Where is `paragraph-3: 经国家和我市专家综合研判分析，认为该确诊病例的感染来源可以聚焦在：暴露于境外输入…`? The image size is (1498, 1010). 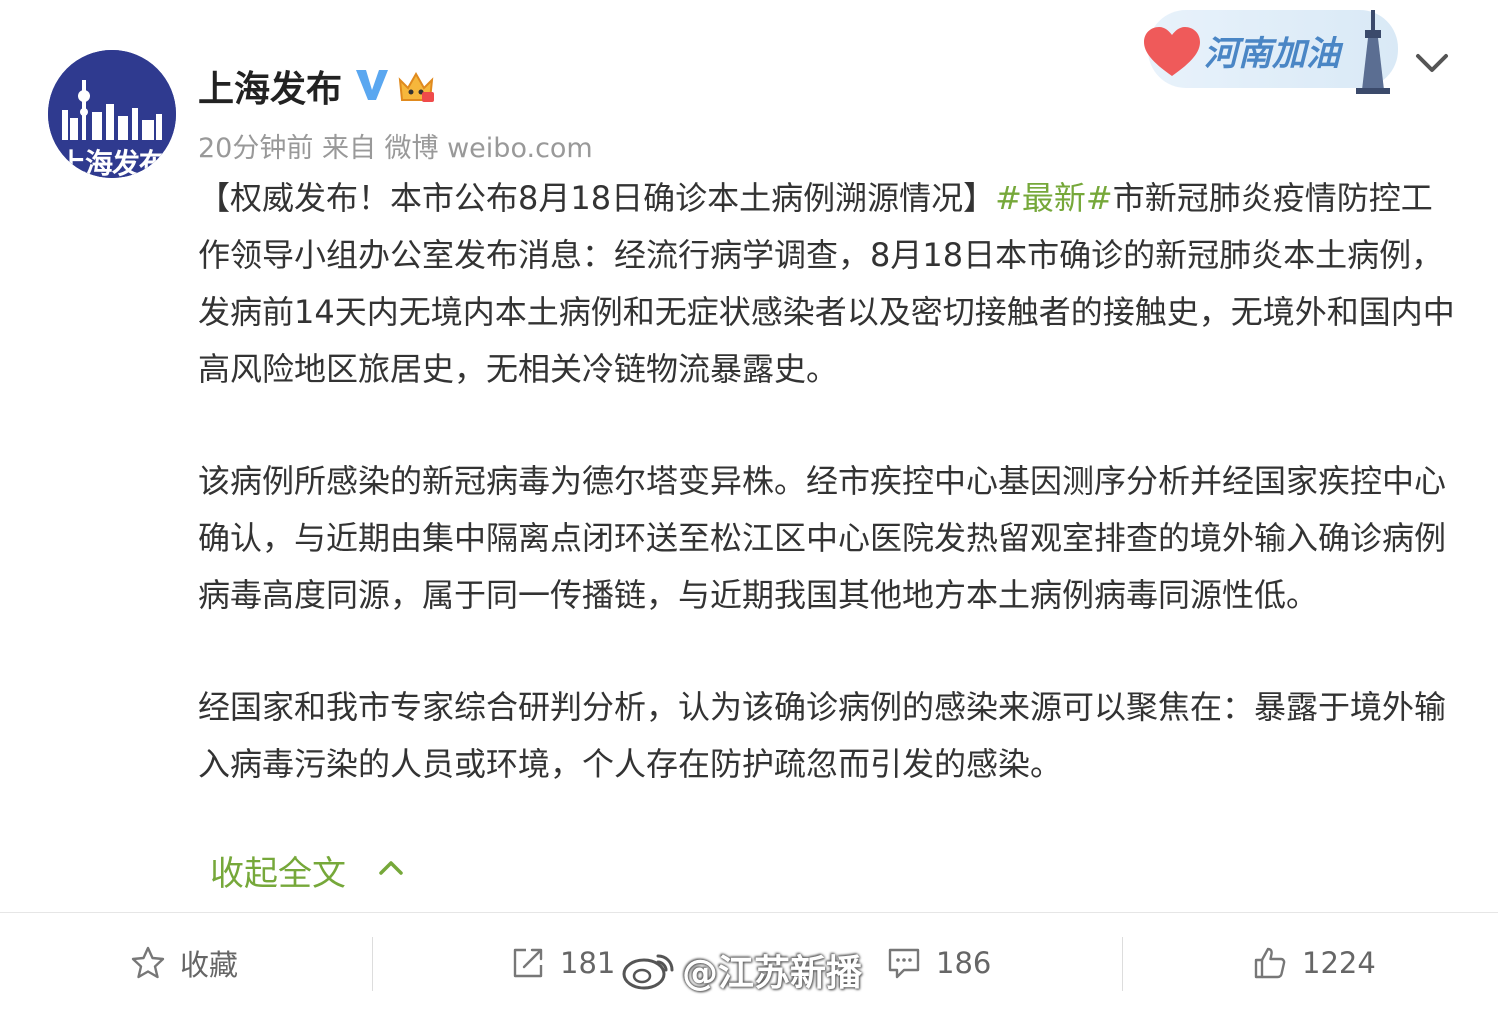
paragraph-3: 经国家和我市专家综合研判分析，认为该确诊病例的感染来源可以聚焦在：暴露于境外输入… is located at coordinates (828, 736).